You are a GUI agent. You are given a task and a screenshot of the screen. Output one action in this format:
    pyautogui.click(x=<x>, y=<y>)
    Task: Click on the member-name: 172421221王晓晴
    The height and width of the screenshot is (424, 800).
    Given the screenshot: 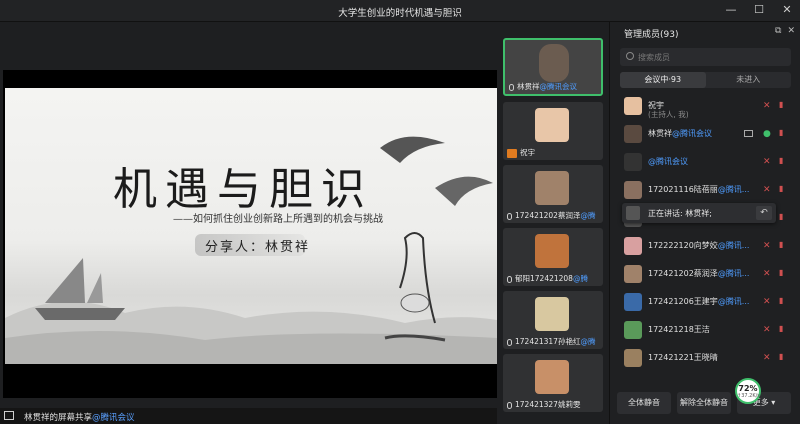 What is the action you would take?
    pyautogui.click(x=683, y=357)
    